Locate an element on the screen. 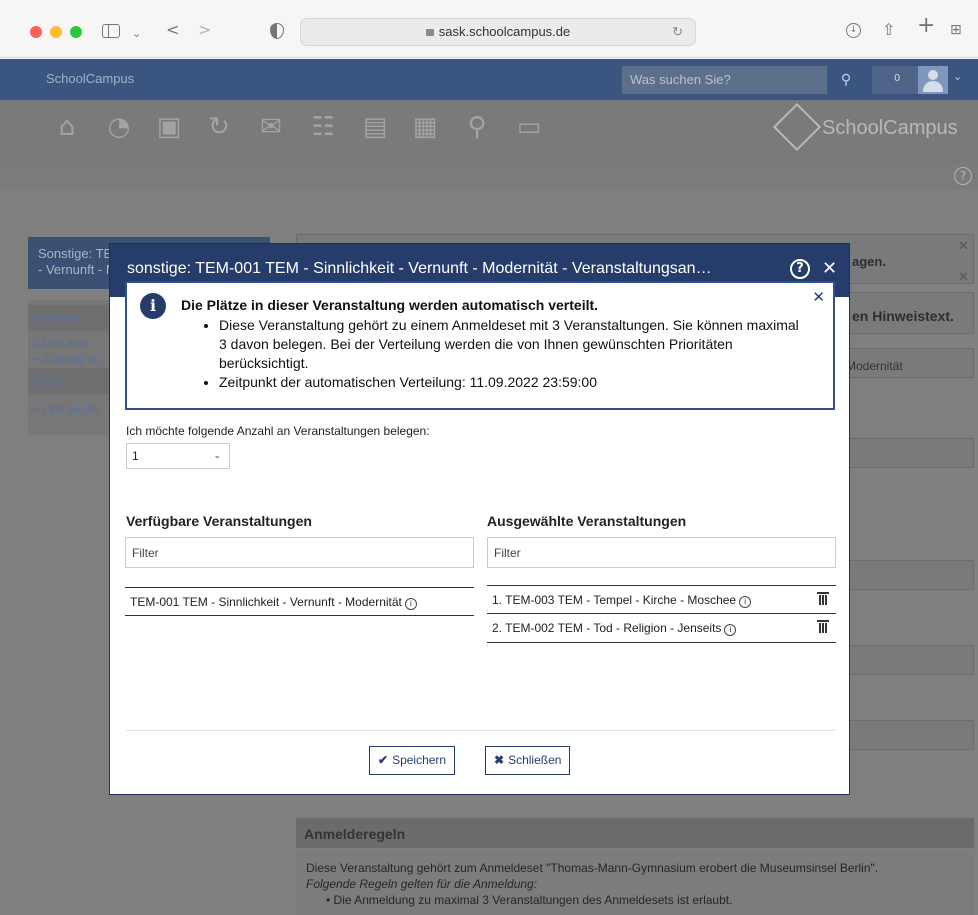 Image resolution: width=978 pixels, height=915 pixels. close-dialog-button: ✕ is located at coordinates (829, 268).